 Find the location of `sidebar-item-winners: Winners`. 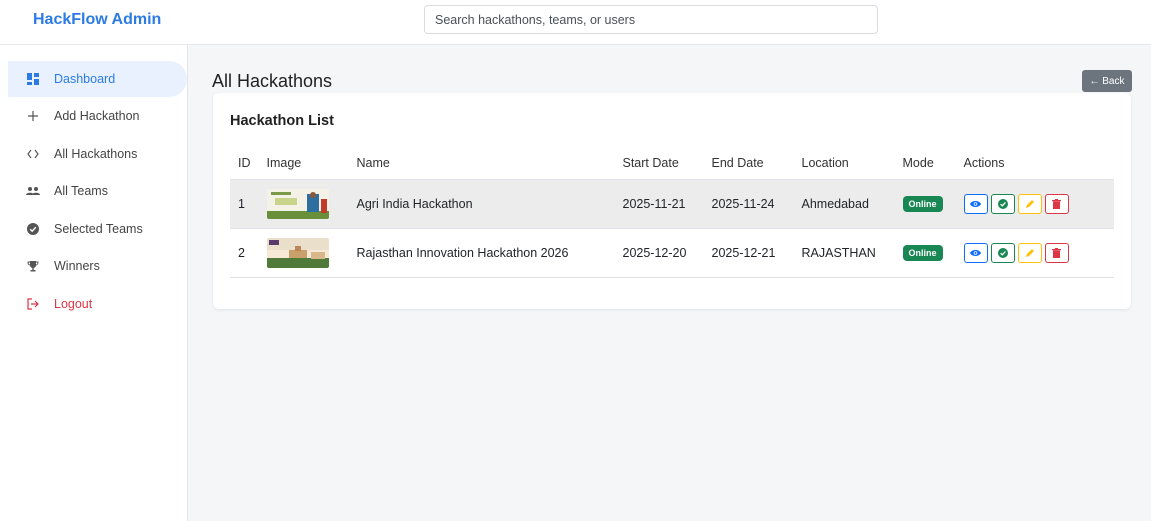

sidebar-item-winners: Winners is located at coordinates (98, 266).